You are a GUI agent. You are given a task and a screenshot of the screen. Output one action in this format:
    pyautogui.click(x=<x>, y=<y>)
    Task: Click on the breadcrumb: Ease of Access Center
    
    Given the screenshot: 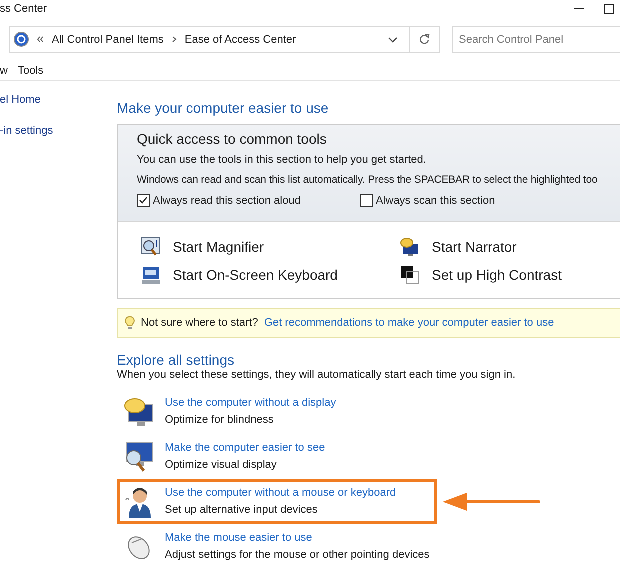 What is the action you would take?
    pyautogui.click(x=240, y=40)
    